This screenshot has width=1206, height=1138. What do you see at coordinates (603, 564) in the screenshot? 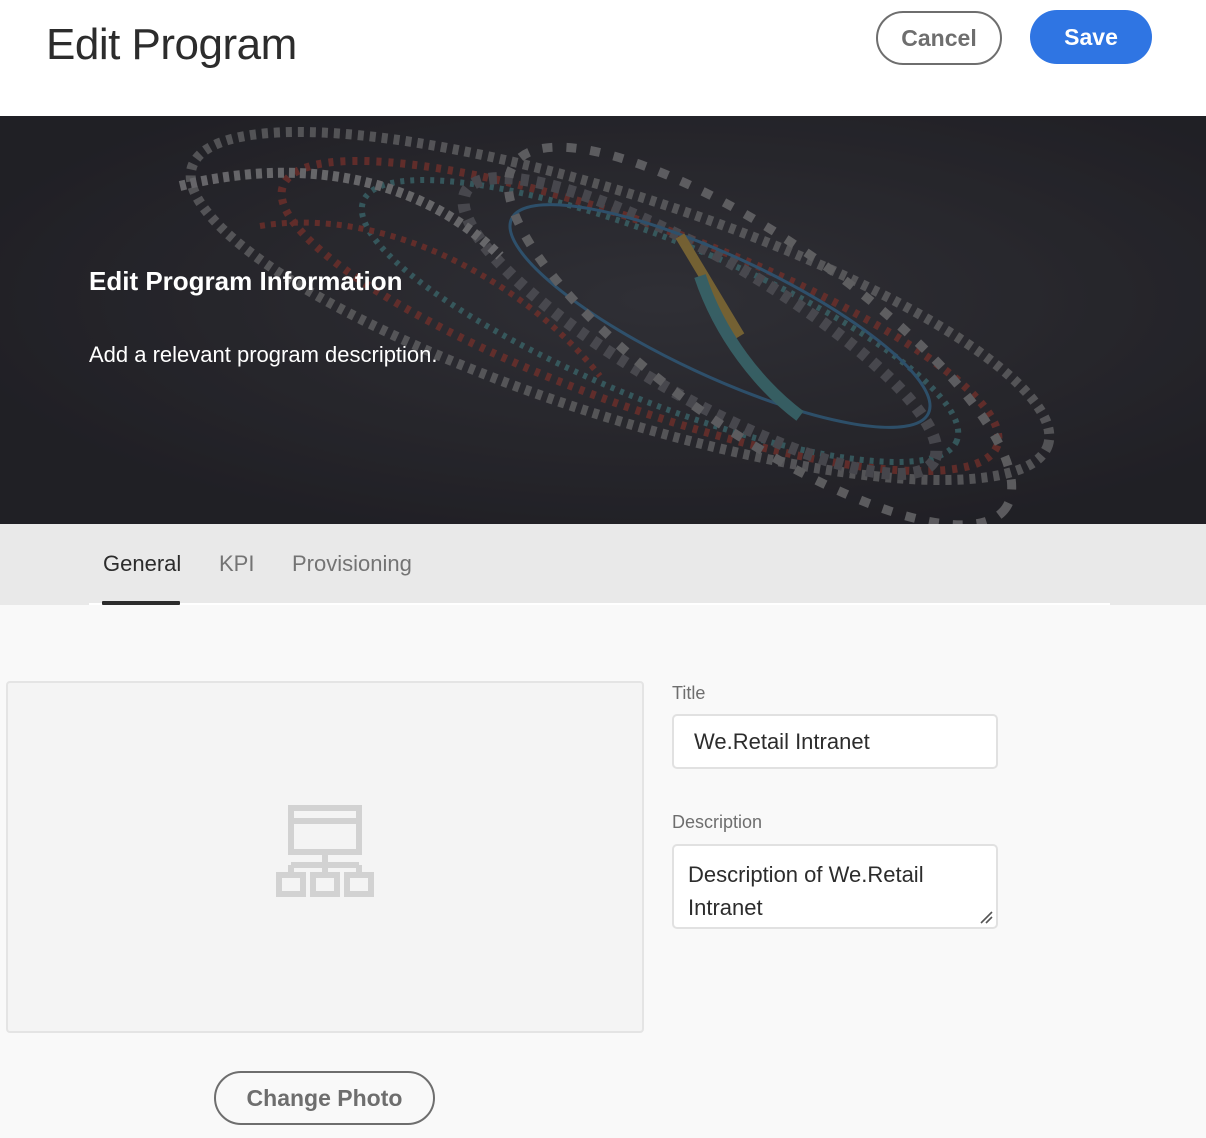
I see `tab-bar: General KPI Provisioning` at bounding box center [603, 564].